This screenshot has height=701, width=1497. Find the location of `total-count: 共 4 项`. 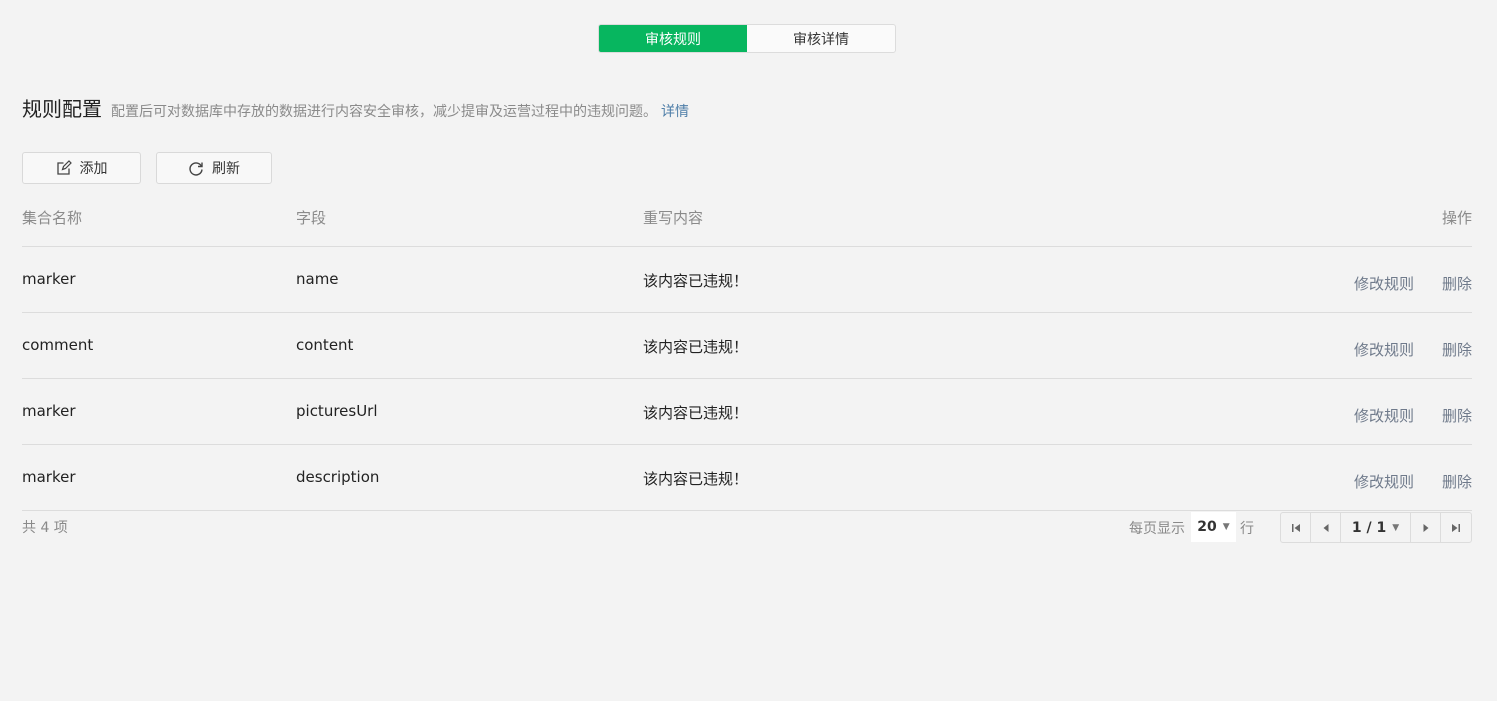

total-count: 共 4 项 is located at coordinates (45, 528).